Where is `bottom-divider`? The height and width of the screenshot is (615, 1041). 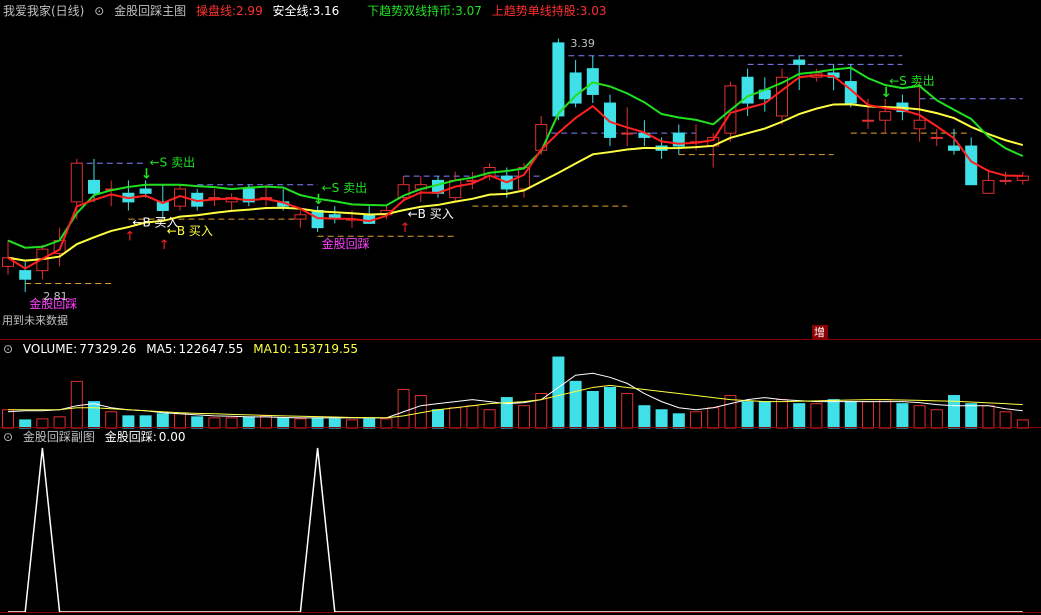 bottom-divider is located at coordinates (520, 612).